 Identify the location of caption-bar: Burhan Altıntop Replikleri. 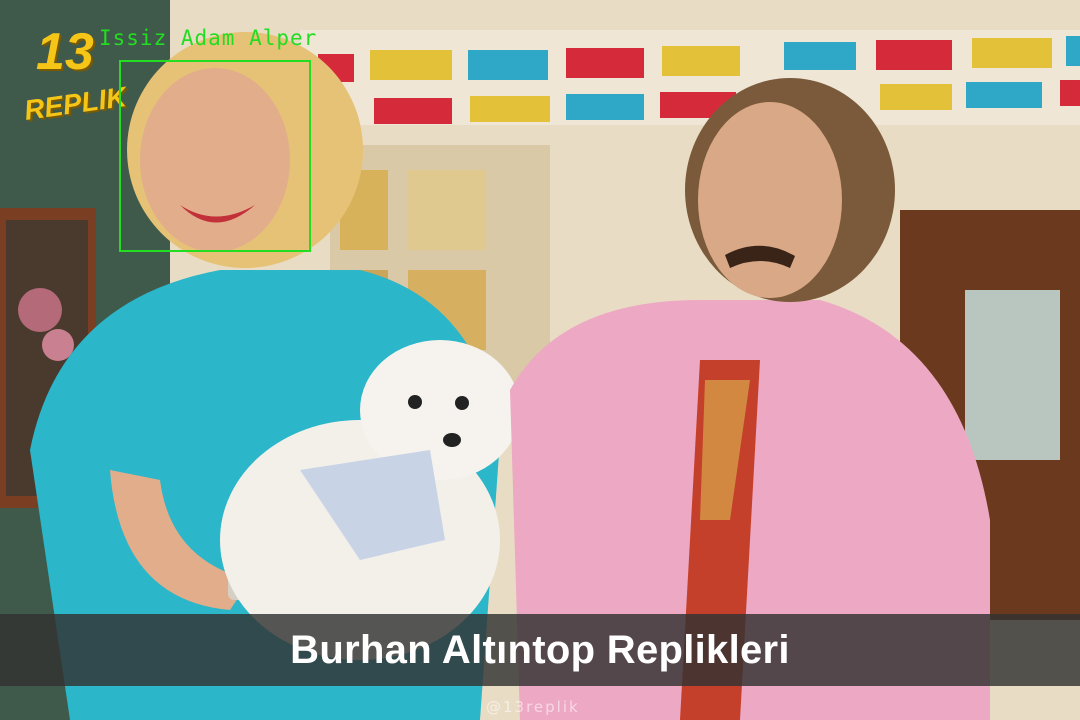
(540, 650).